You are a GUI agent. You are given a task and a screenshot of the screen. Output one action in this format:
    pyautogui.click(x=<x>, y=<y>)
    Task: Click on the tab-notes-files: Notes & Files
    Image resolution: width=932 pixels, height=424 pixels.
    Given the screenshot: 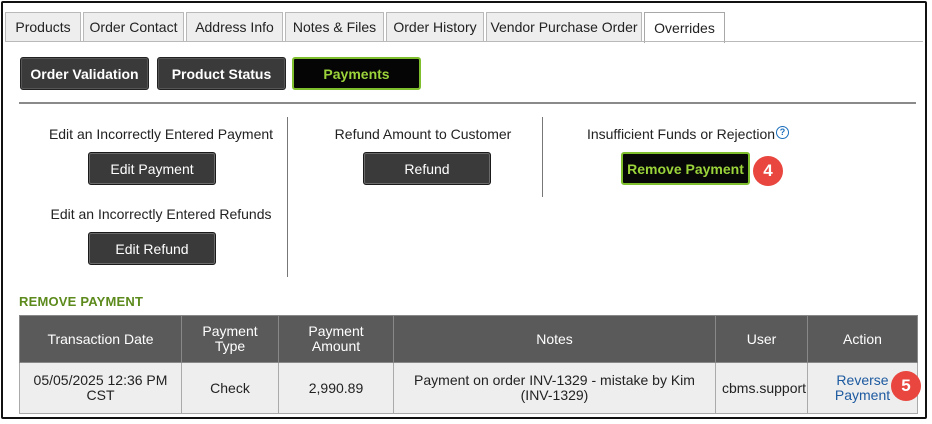 What is the action you would take?
    pyautogui.click(x=334, y=26)
    